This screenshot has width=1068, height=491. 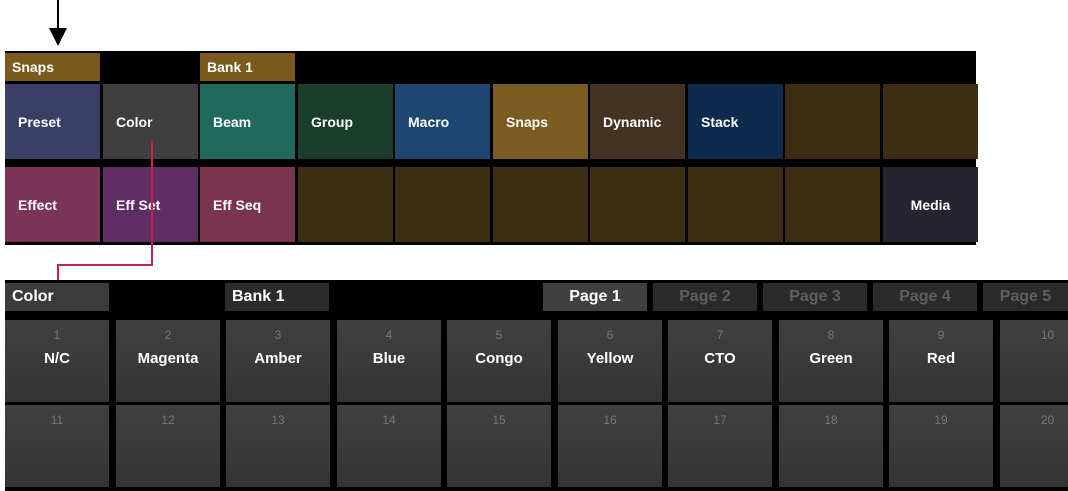 I want to click on pointer-arrow-line, so click(x=58, y=15).